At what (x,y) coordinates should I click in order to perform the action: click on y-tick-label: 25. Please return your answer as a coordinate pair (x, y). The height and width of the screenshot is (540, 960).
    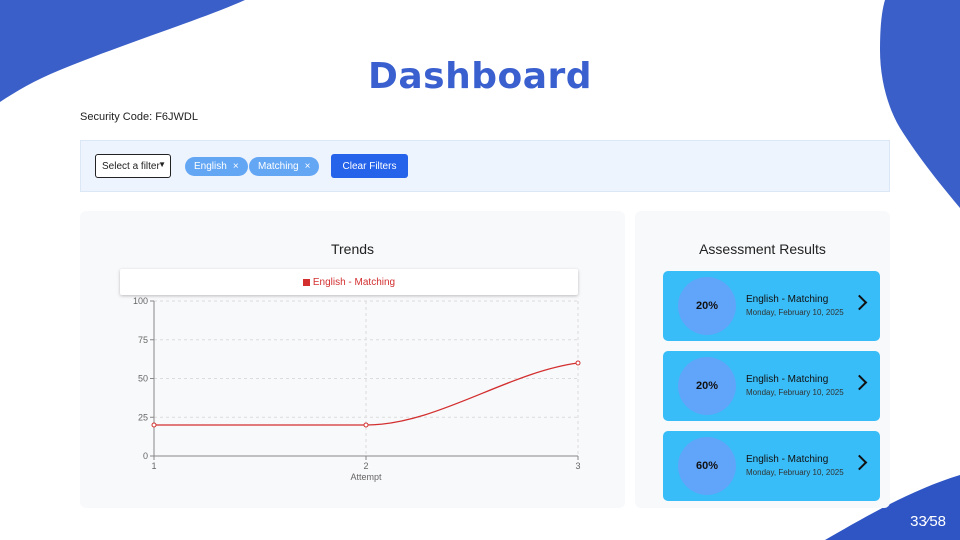
    Looking at the image, I should click on (143, 417).